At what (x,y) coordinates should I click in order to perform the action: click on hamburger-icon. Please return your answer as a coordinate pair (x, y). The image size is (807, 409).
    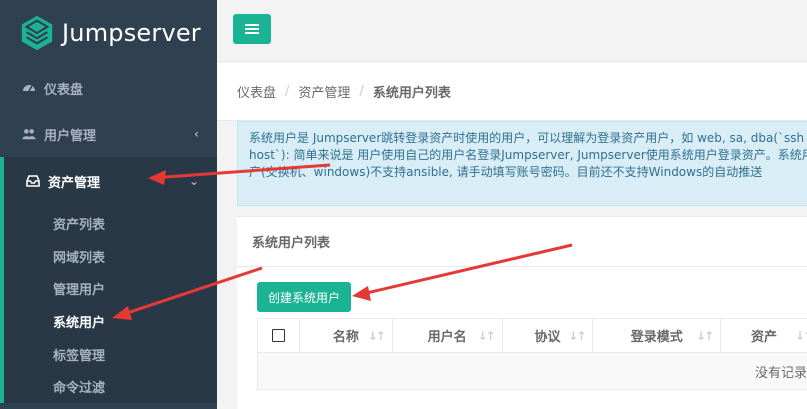
    Looking at the image, I should click on (252, 29).